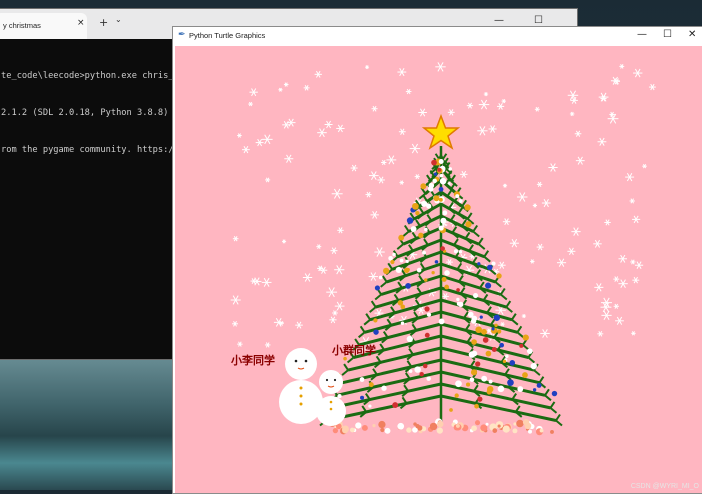  I want to click on csdn-watermark: CSDN @WYRI_MI_O, so click(664, 486).